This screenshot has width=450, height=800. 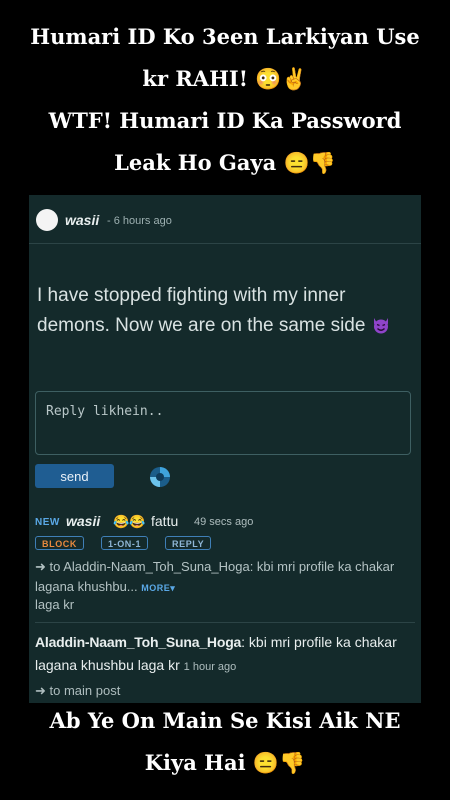 What do you see at coordinates (225, 120) in the screenshot?
I see `caption-line: WTF! Humari ID Ka Password` at bounding box center [225, 120].